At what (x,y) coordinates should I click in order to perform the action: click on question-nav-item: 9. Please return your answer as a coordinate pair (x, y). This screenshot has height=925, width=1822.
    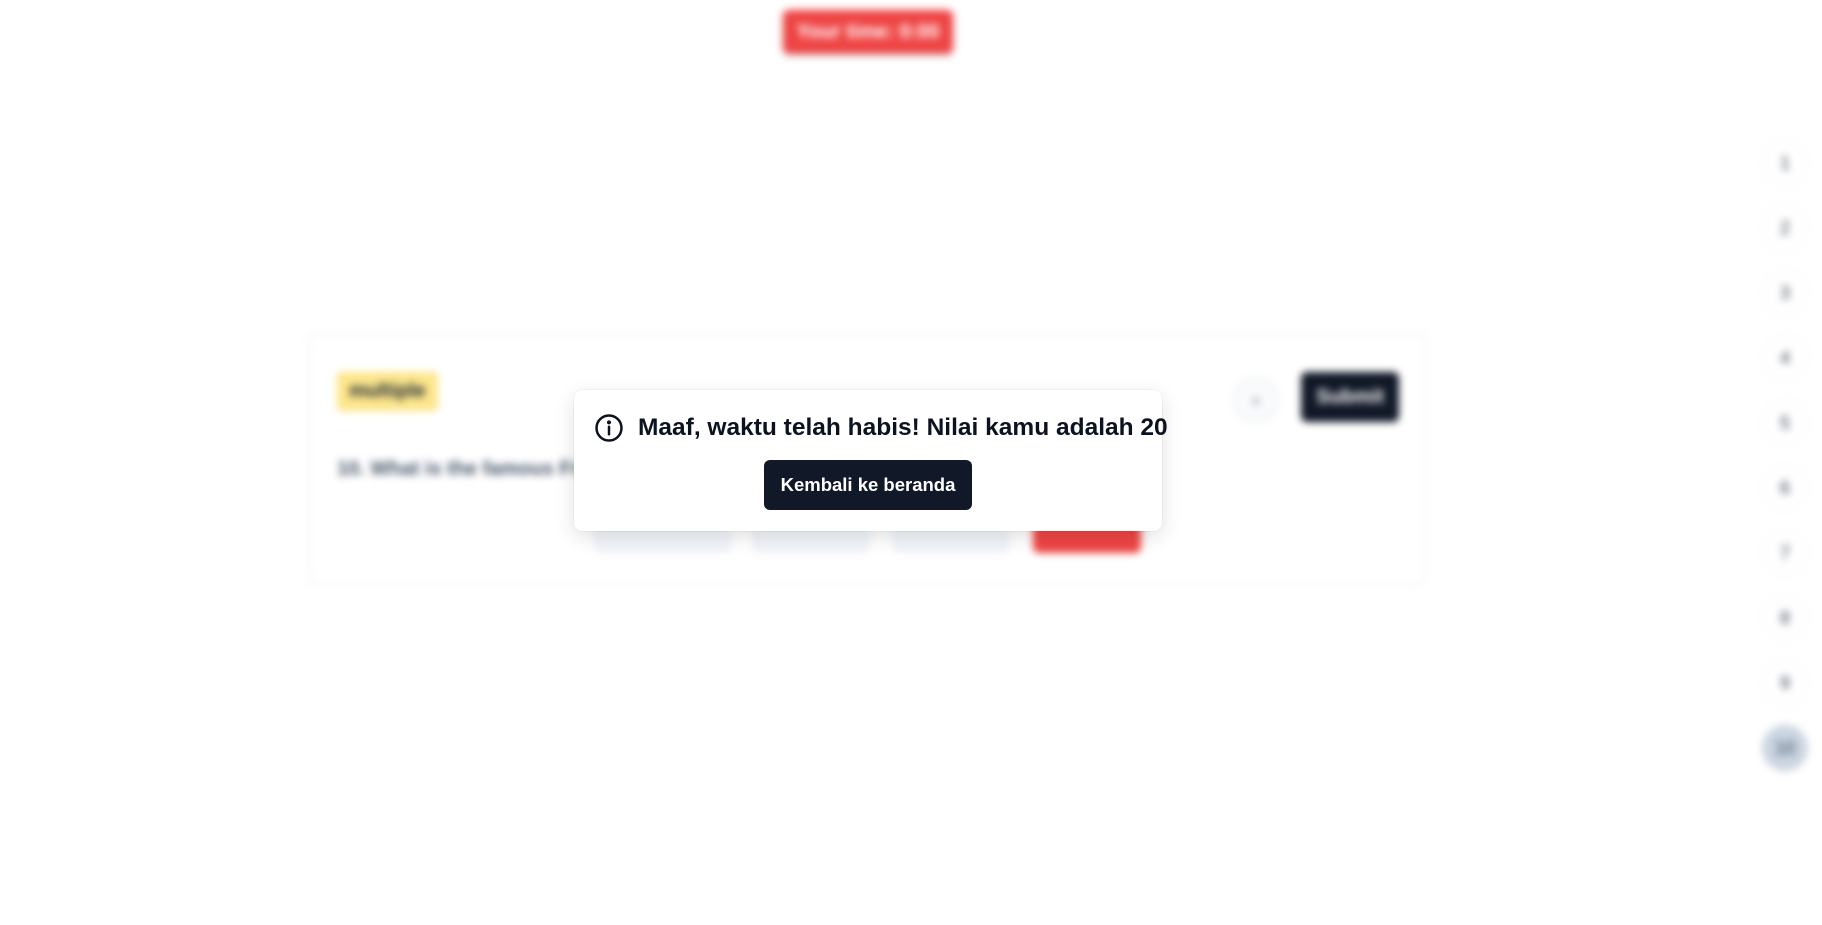
    Looking at the image, I should click on (1785, 683).